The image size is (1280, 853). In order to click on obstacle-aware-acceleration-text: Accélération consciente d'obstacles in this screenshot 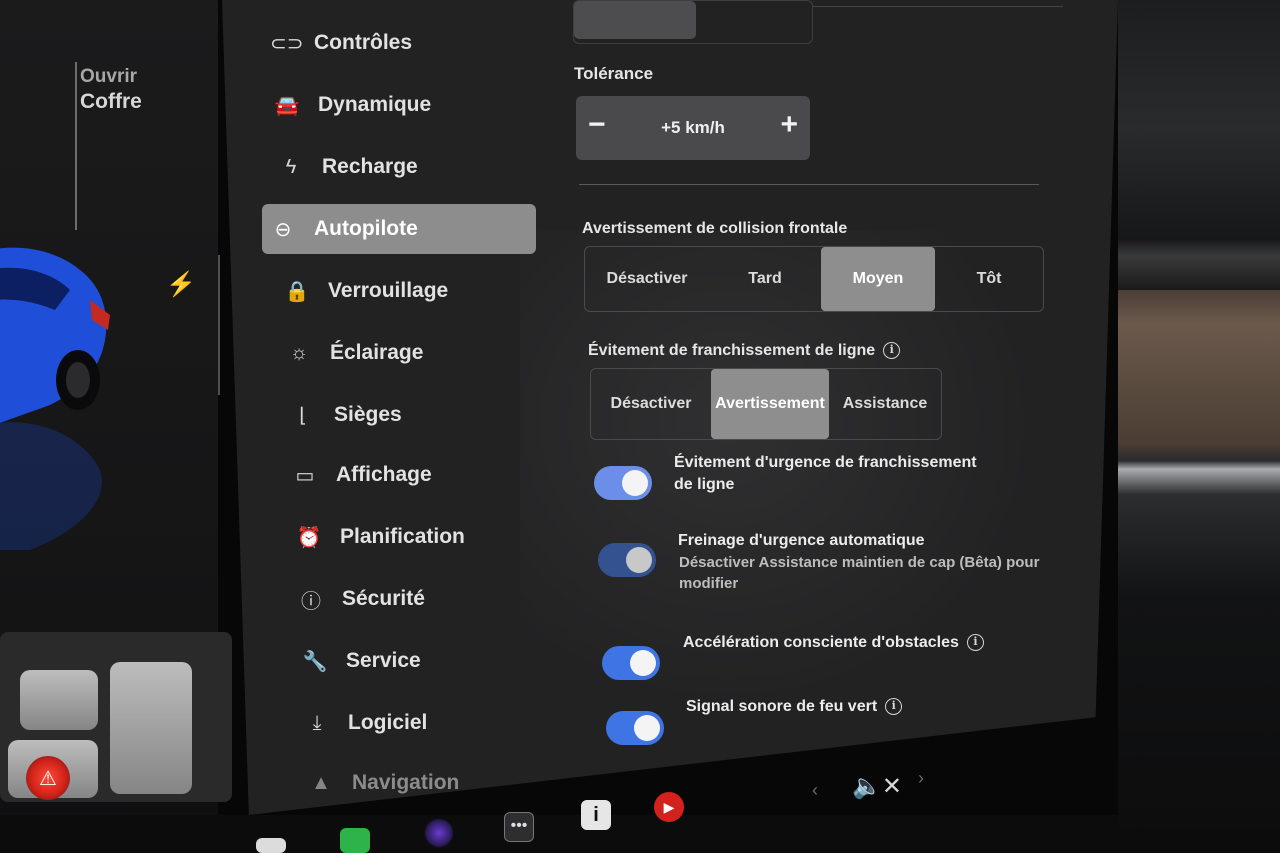, I will do `click(821, 642)`.